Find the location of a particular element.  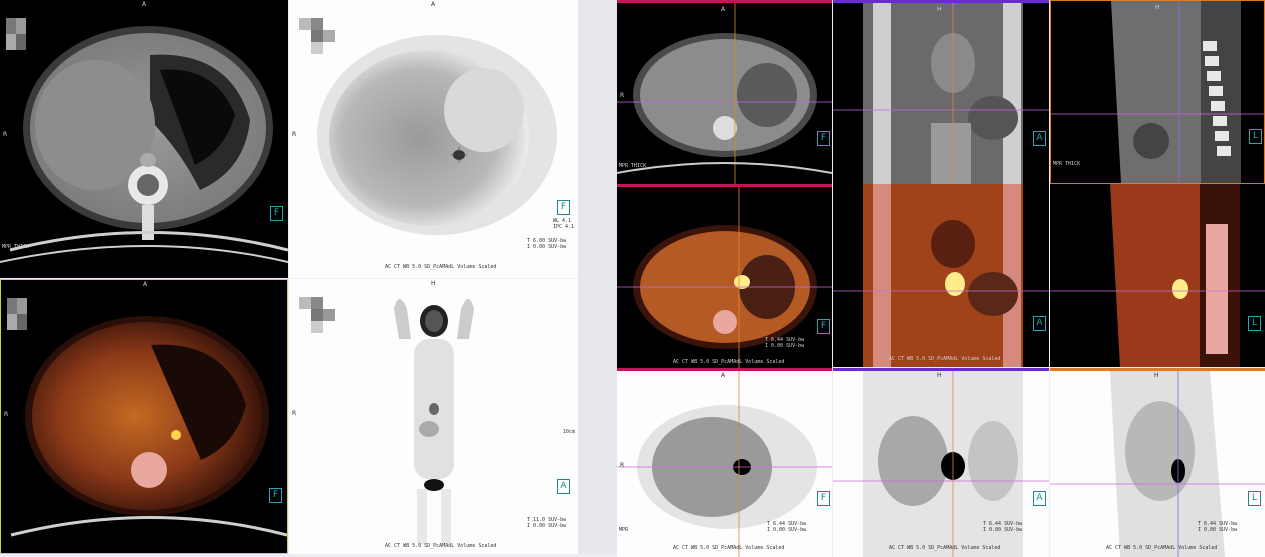

viewer-gap is located at coordinates (597, 277).